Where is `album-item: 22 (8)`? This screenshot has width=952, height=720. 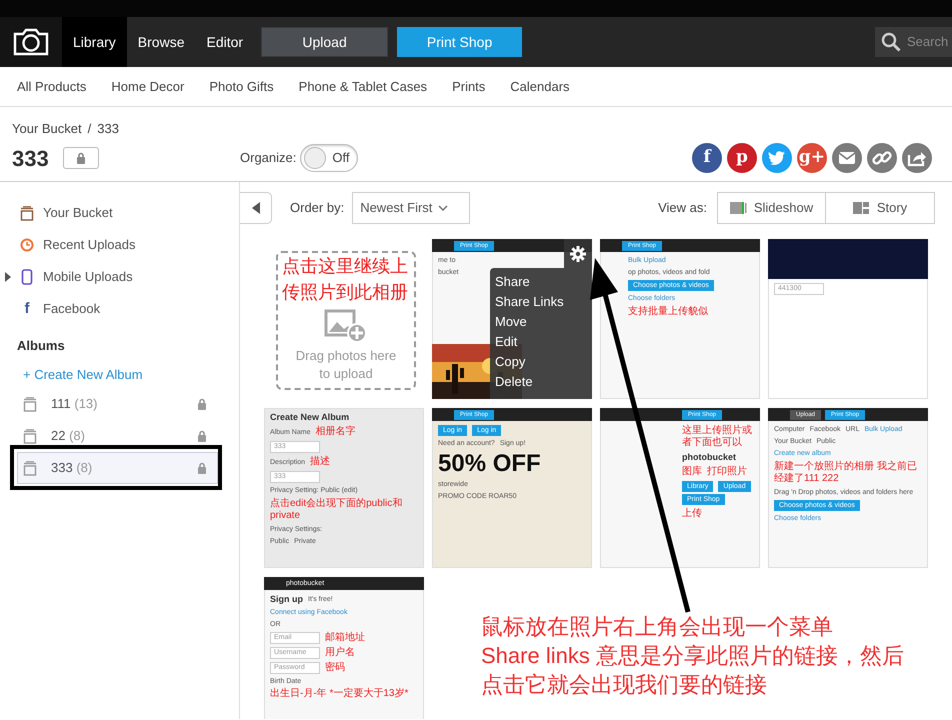
album-item: 22 (8) is located at coordinates (117, 436).